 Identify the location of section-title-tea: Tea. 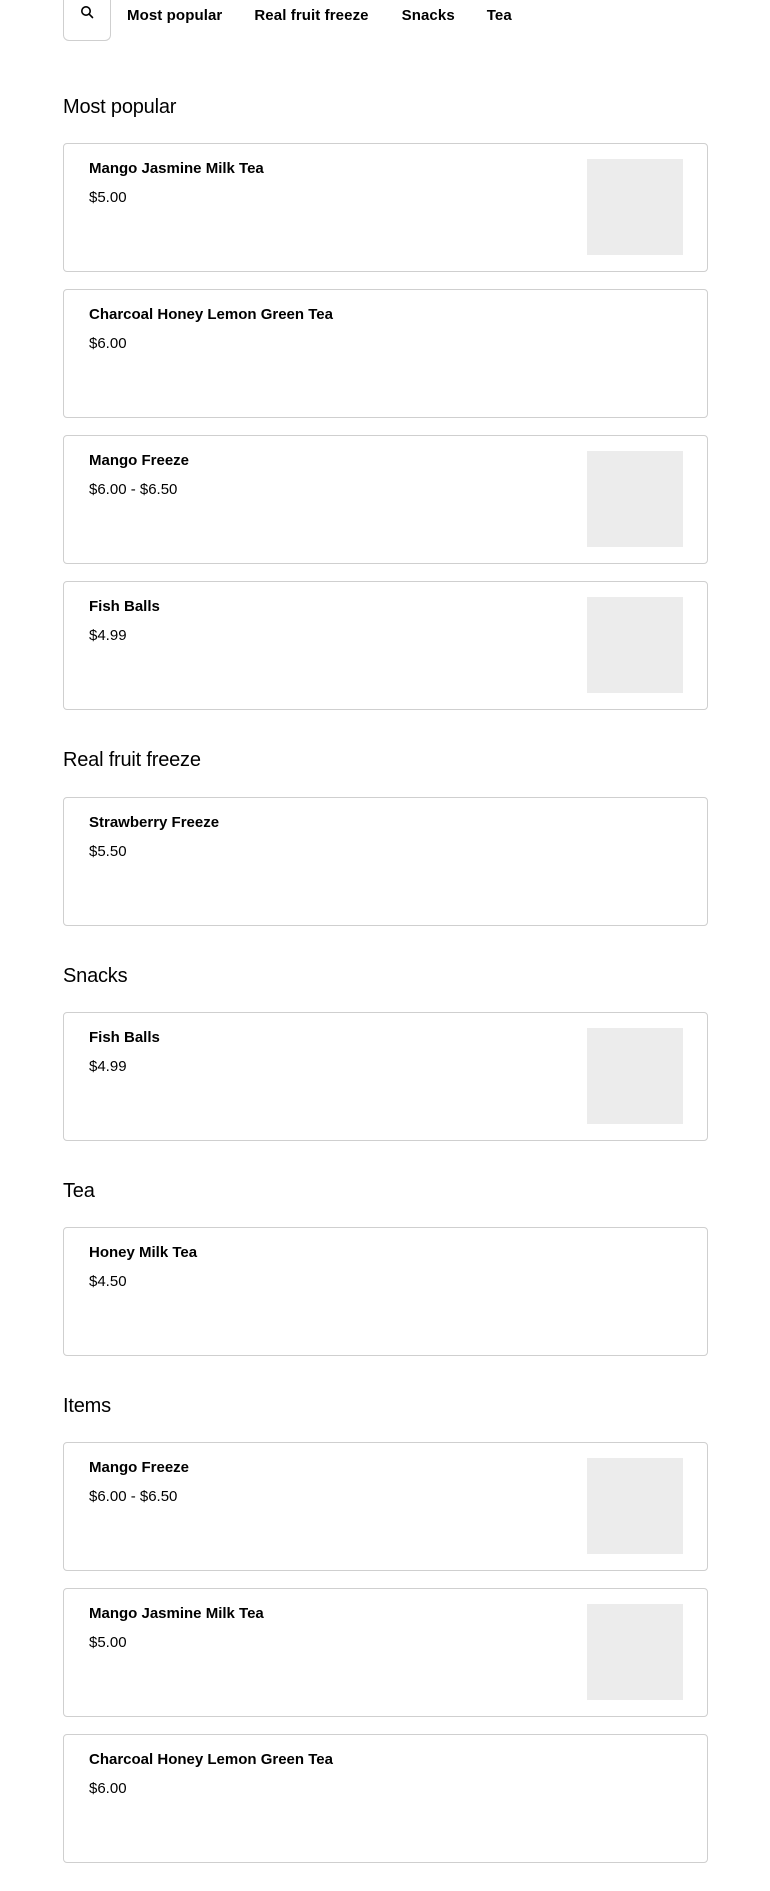
(79, 1191).